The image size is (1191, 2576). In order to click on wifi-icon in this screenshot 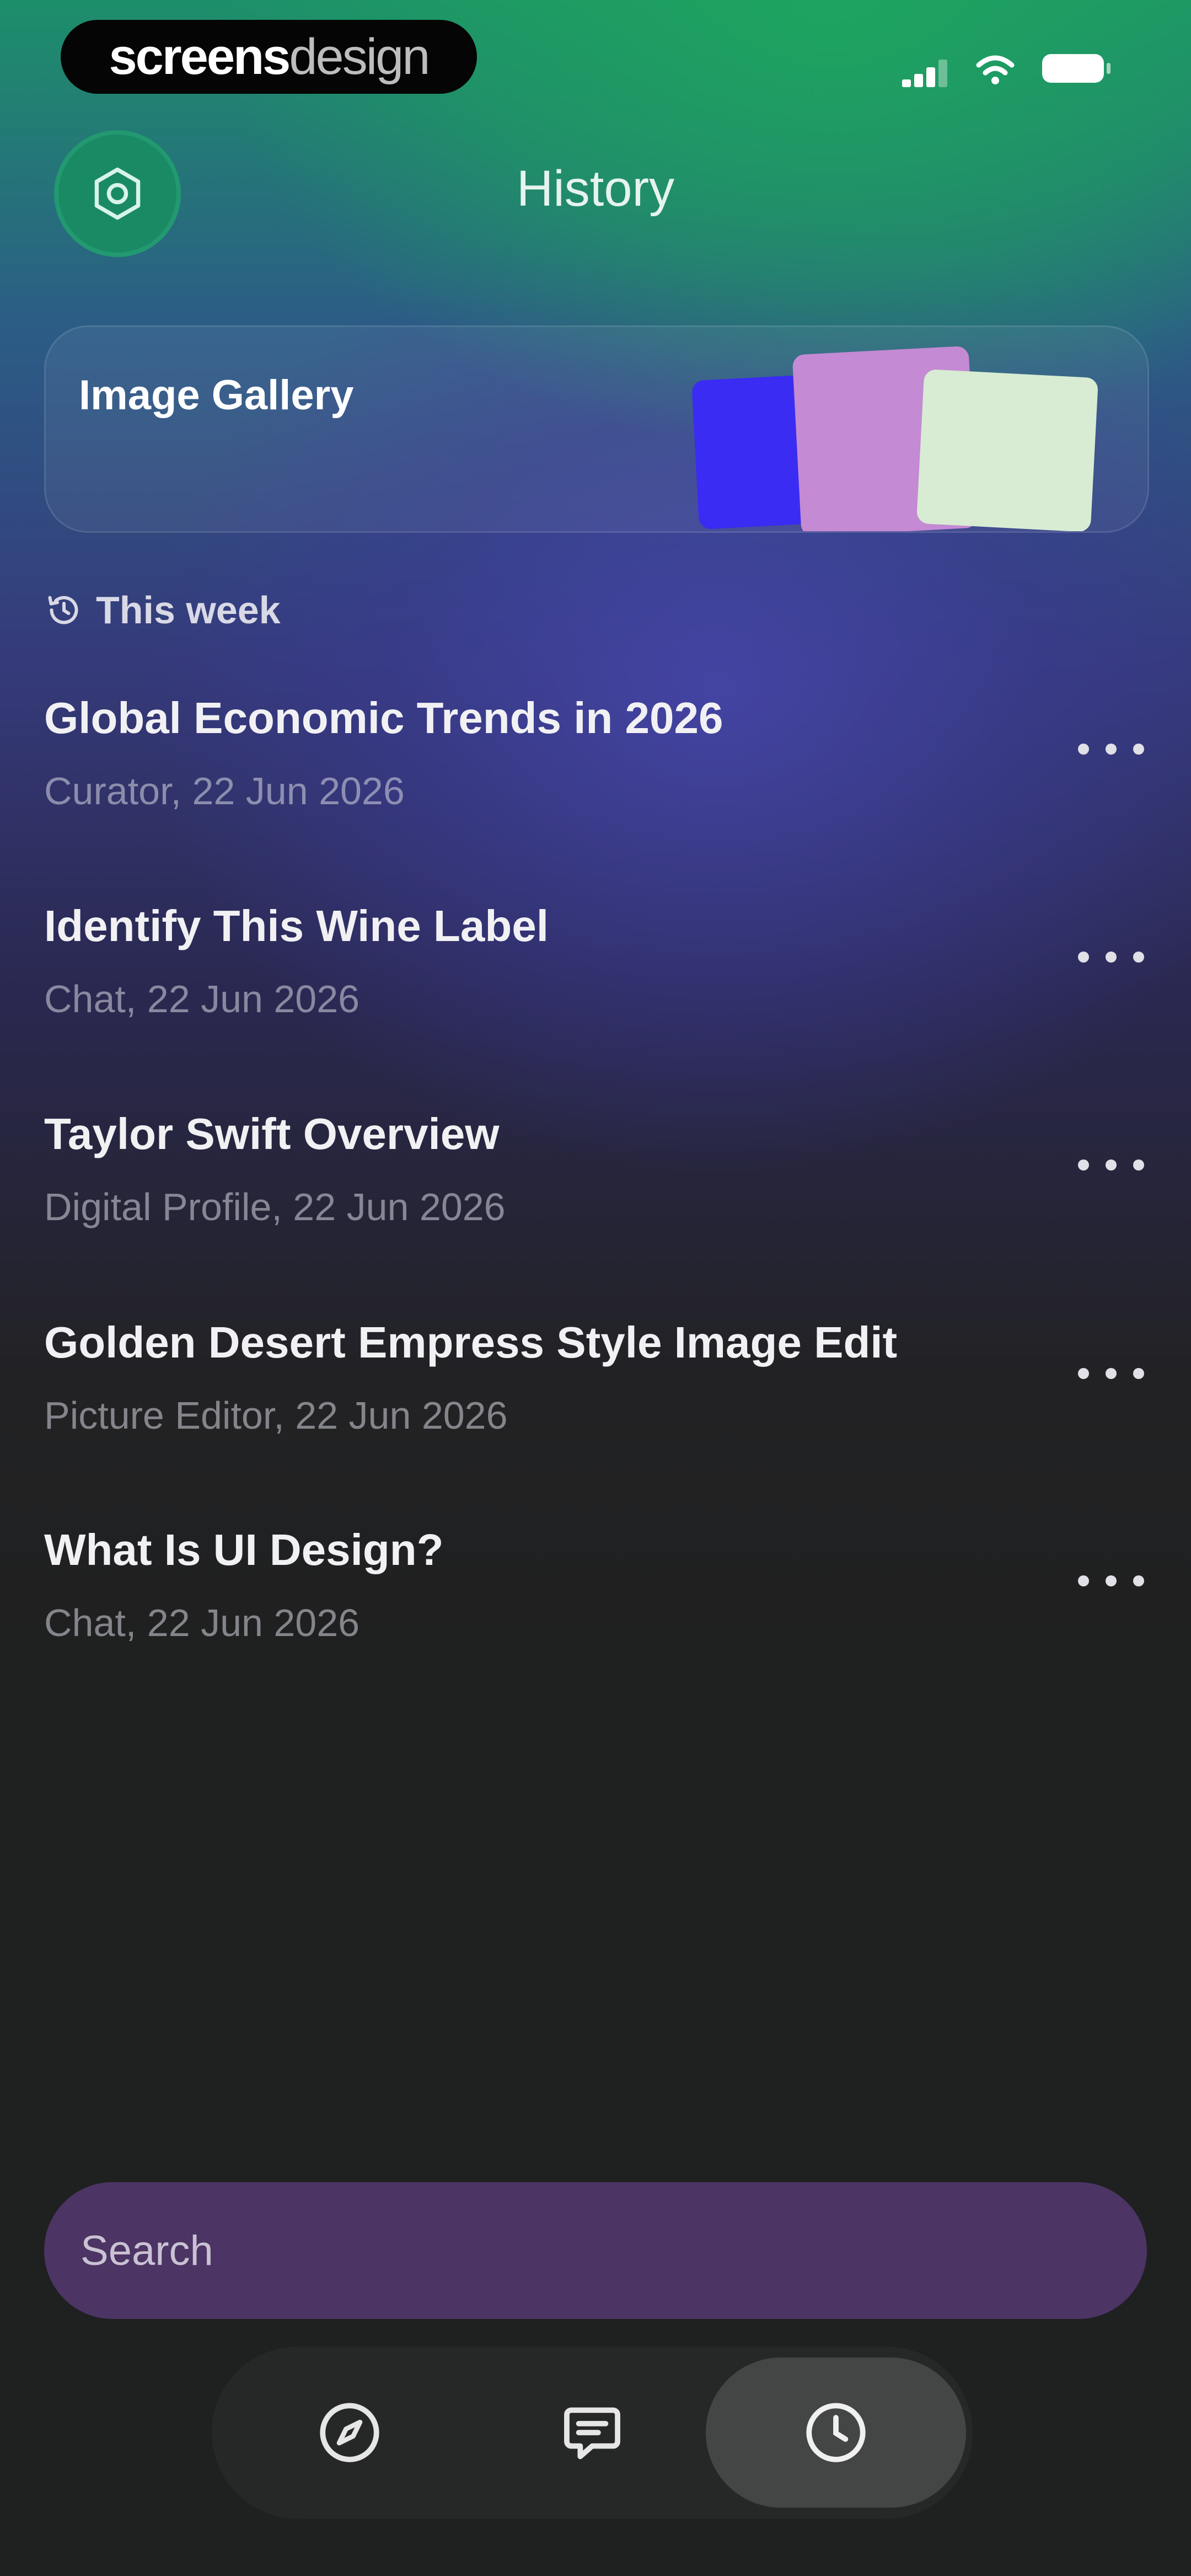, I will do `click(995, 69)`.